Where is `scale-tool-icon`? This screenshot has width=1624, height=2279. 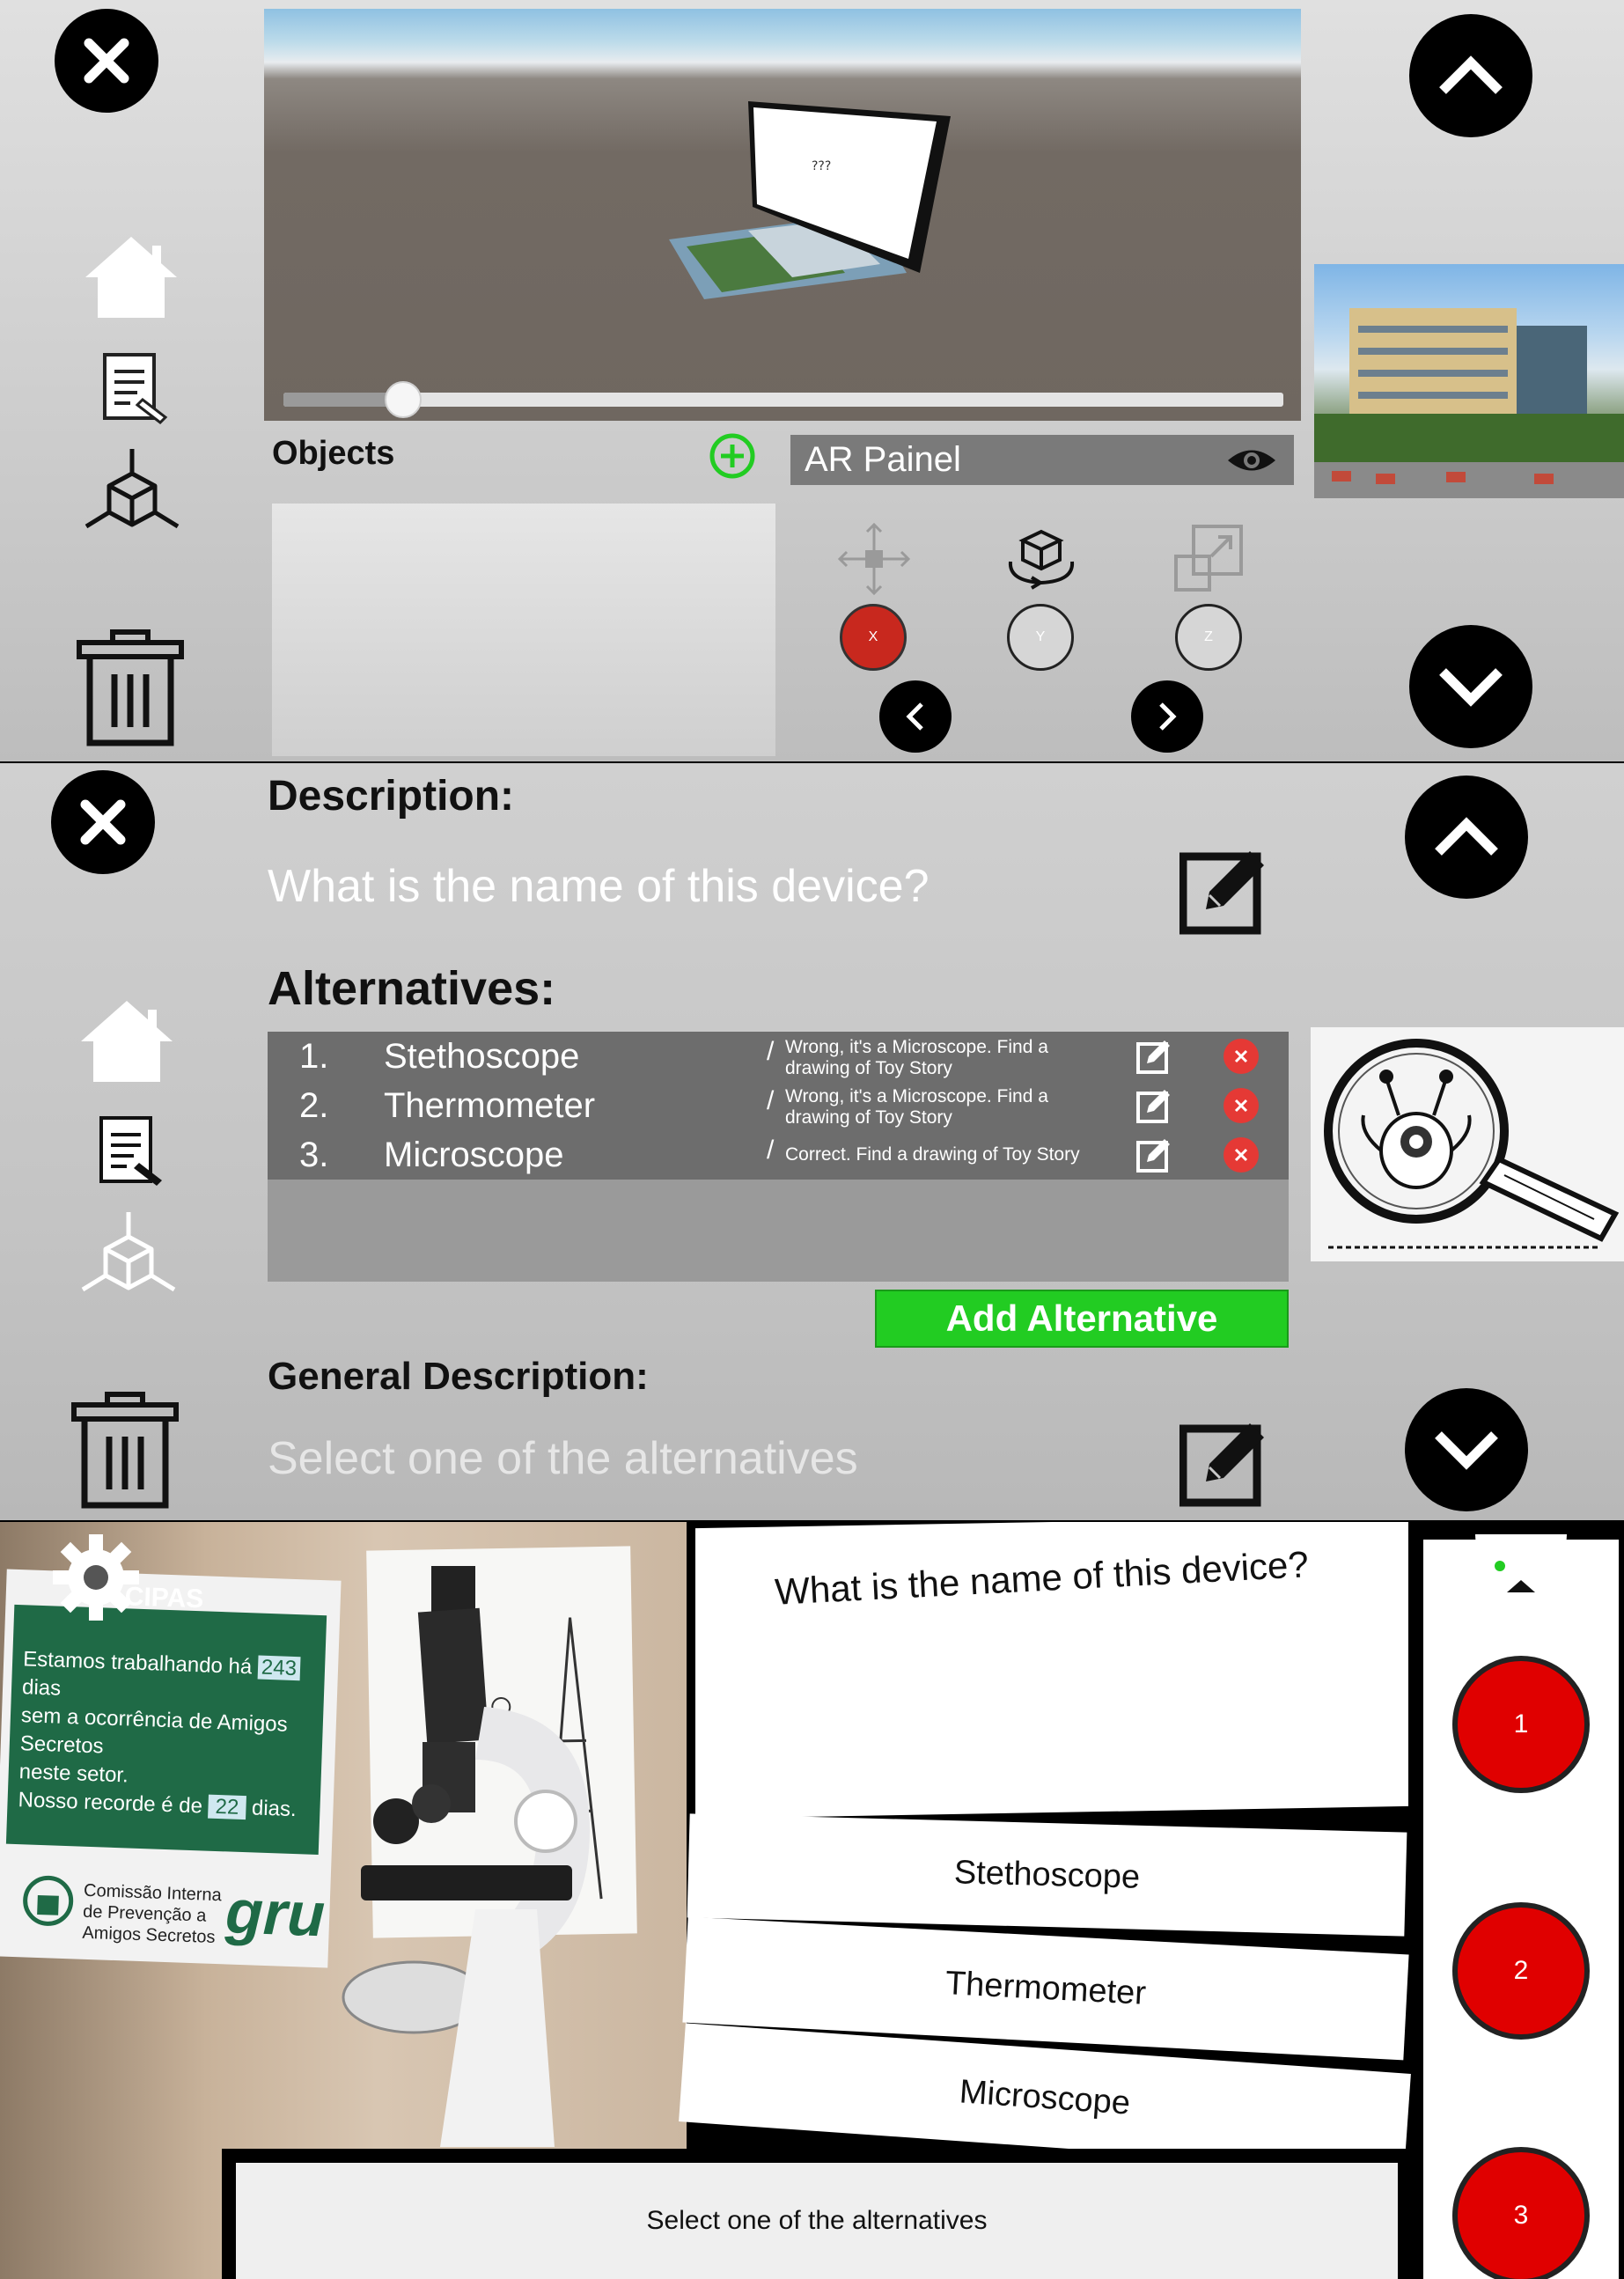 scale-tool-icon is located at coordinates (1209, 558).